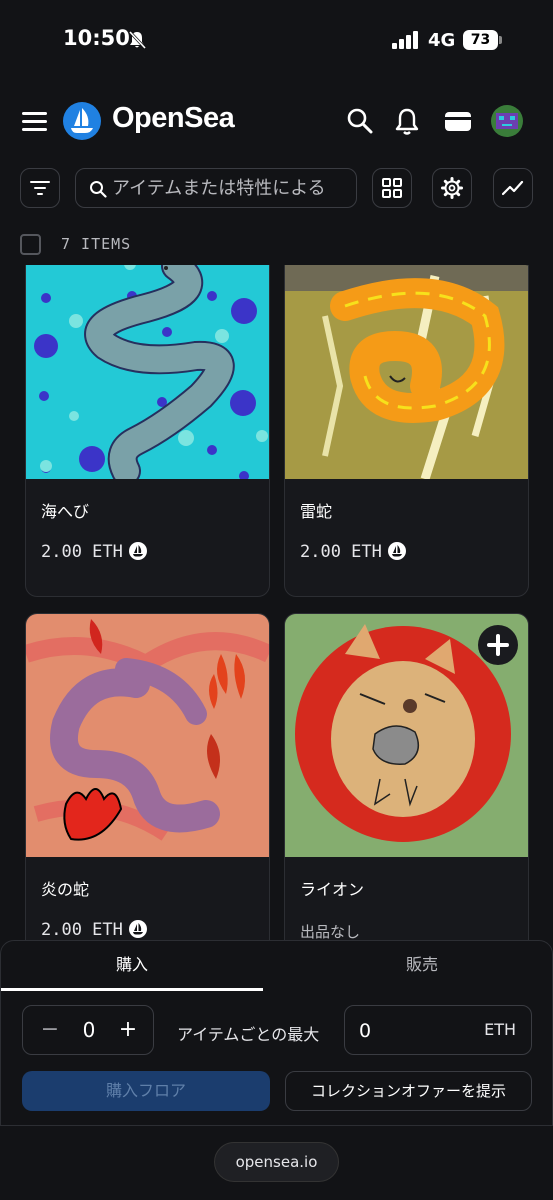  I want to click on plus-icon, so click(498, 645).